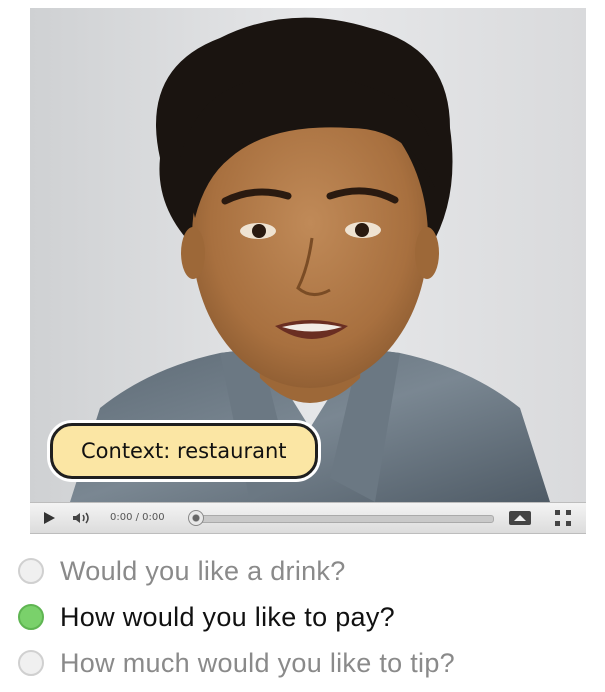 The width and height of the screenshot is (605, 692). I want to click on popout-button, so click(520, 518).